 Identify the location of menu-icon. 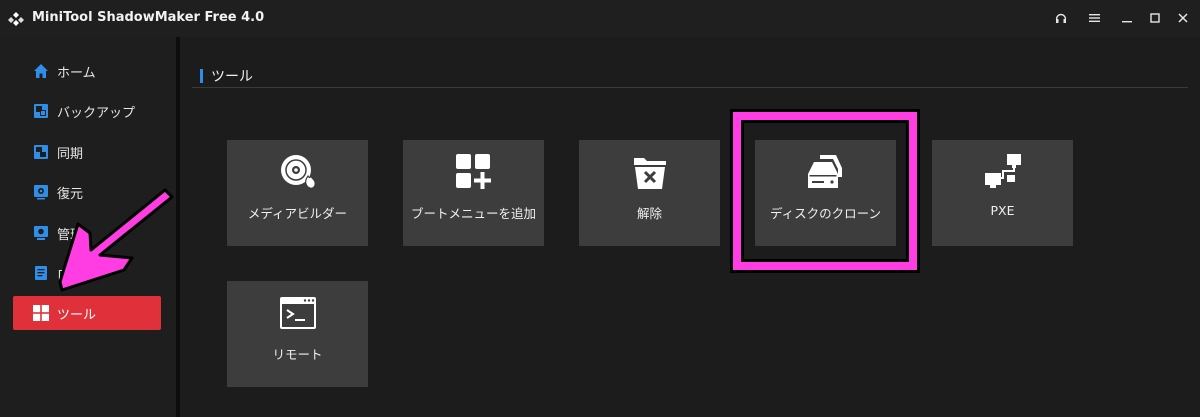
(1094, 18).